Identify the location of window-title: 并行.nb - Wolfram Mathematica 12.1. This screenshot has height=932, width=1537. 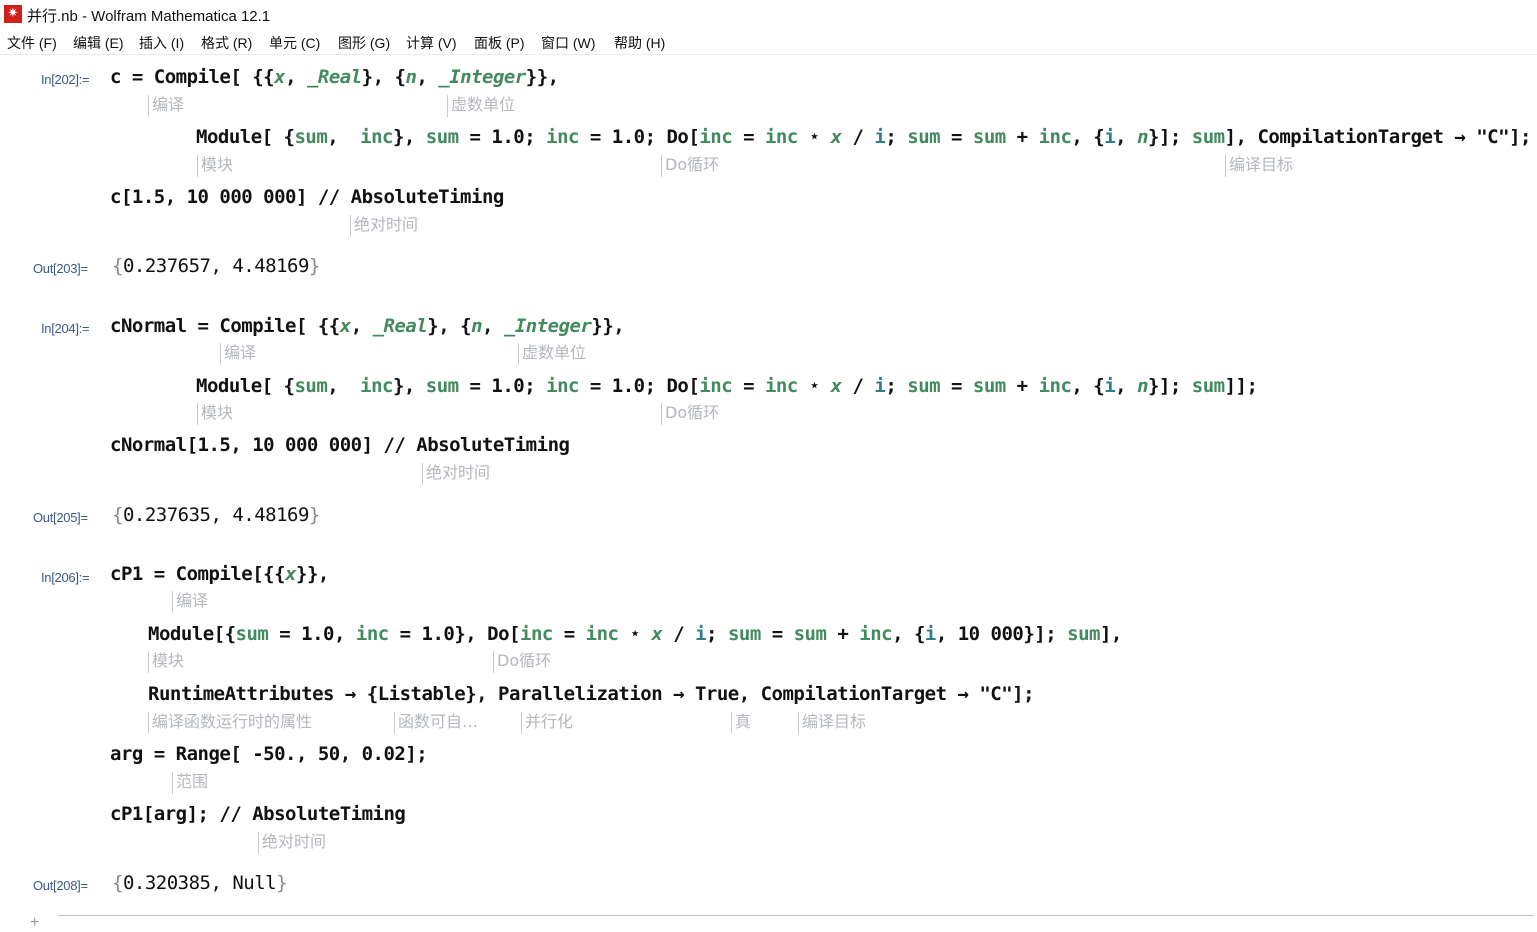
(149, 16).